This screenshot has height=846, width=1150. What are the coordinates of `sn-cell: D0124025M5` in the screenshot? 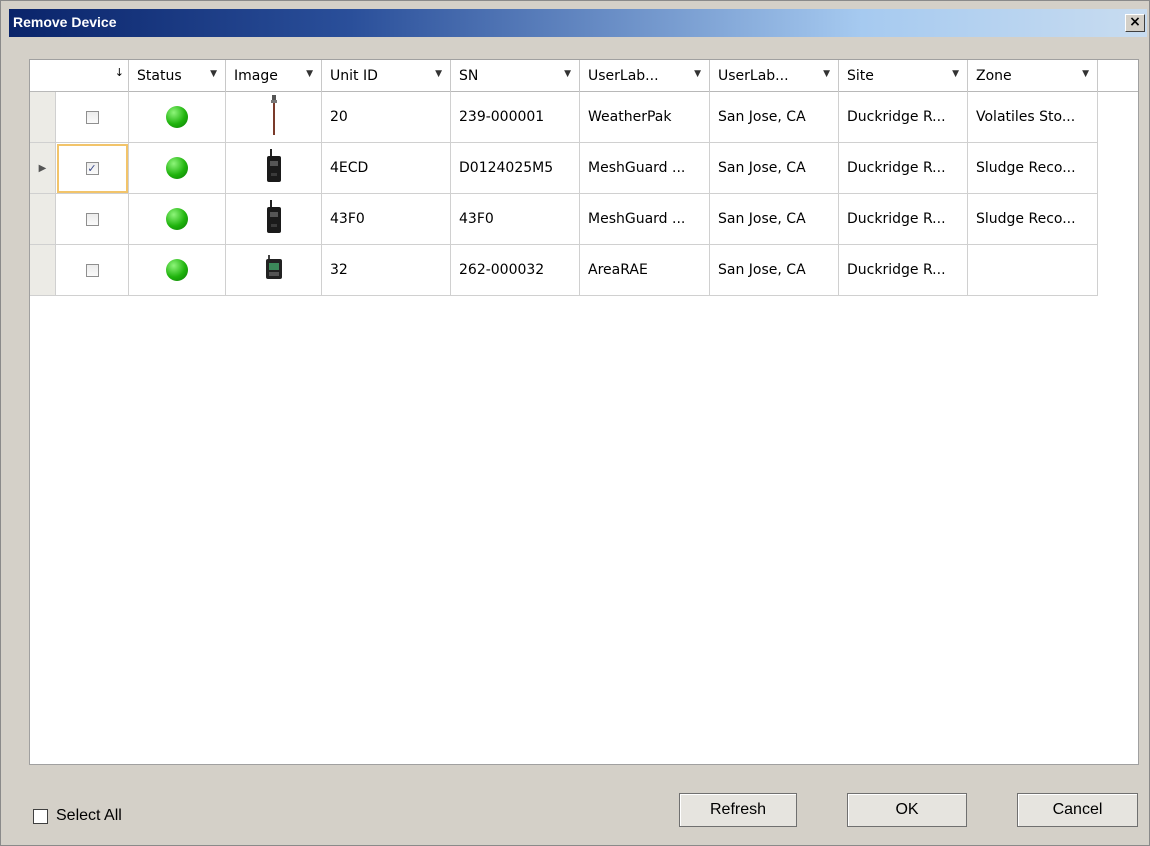 It's located at (515, 168).